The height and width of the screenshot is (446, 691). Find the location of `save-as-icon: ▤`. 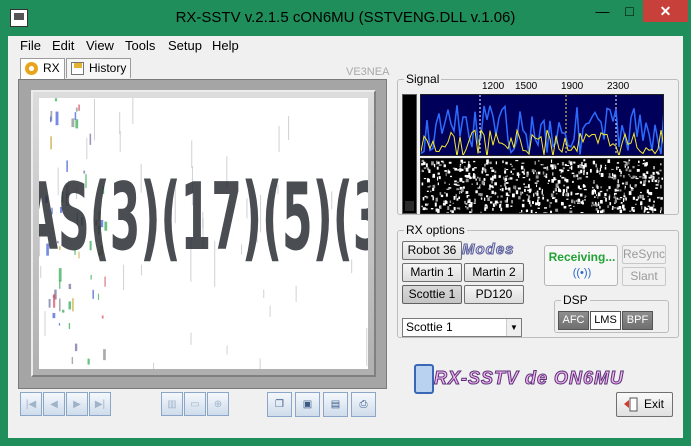

save-as-icon: ▤ is located at coordinates (335, 404).